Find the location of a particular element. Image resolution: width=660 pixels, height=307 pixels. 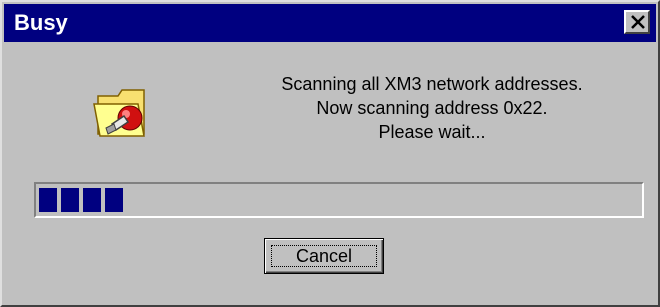

message-line-1: Scanning all XM3 network addresses. is located at coordinates (432, 84).